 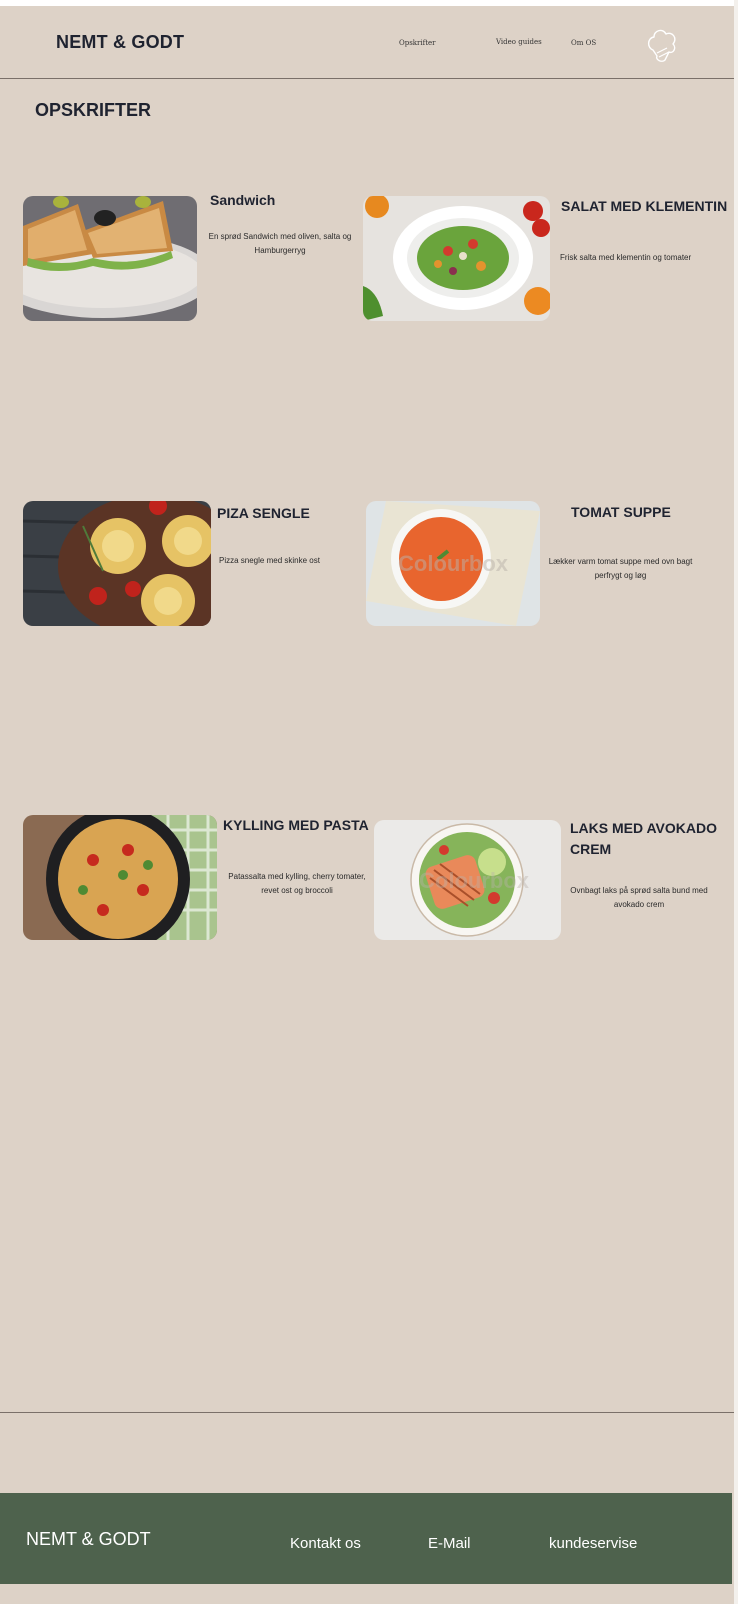 I want to click on footer-link-kundeservice: kundeservise, so click(x=593, y=1543).